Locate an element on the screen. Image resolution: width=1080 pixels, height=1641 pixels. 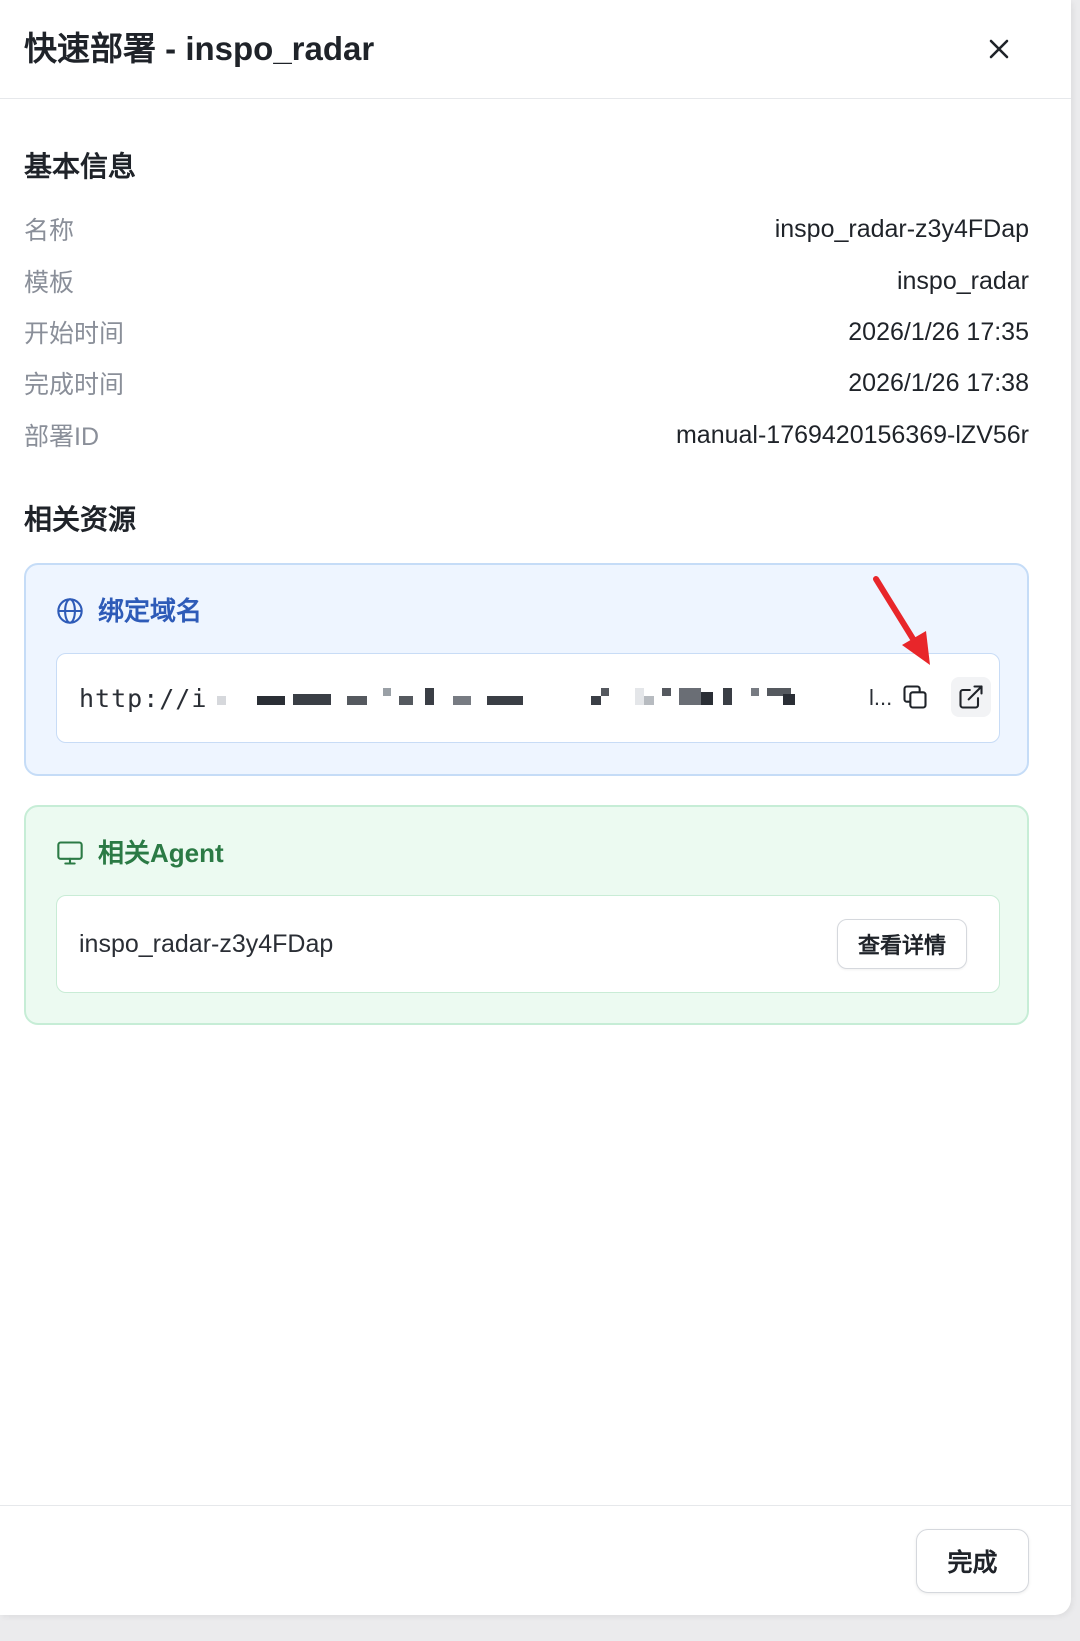
info-label: 模板 is located at coordinates (49, 283).